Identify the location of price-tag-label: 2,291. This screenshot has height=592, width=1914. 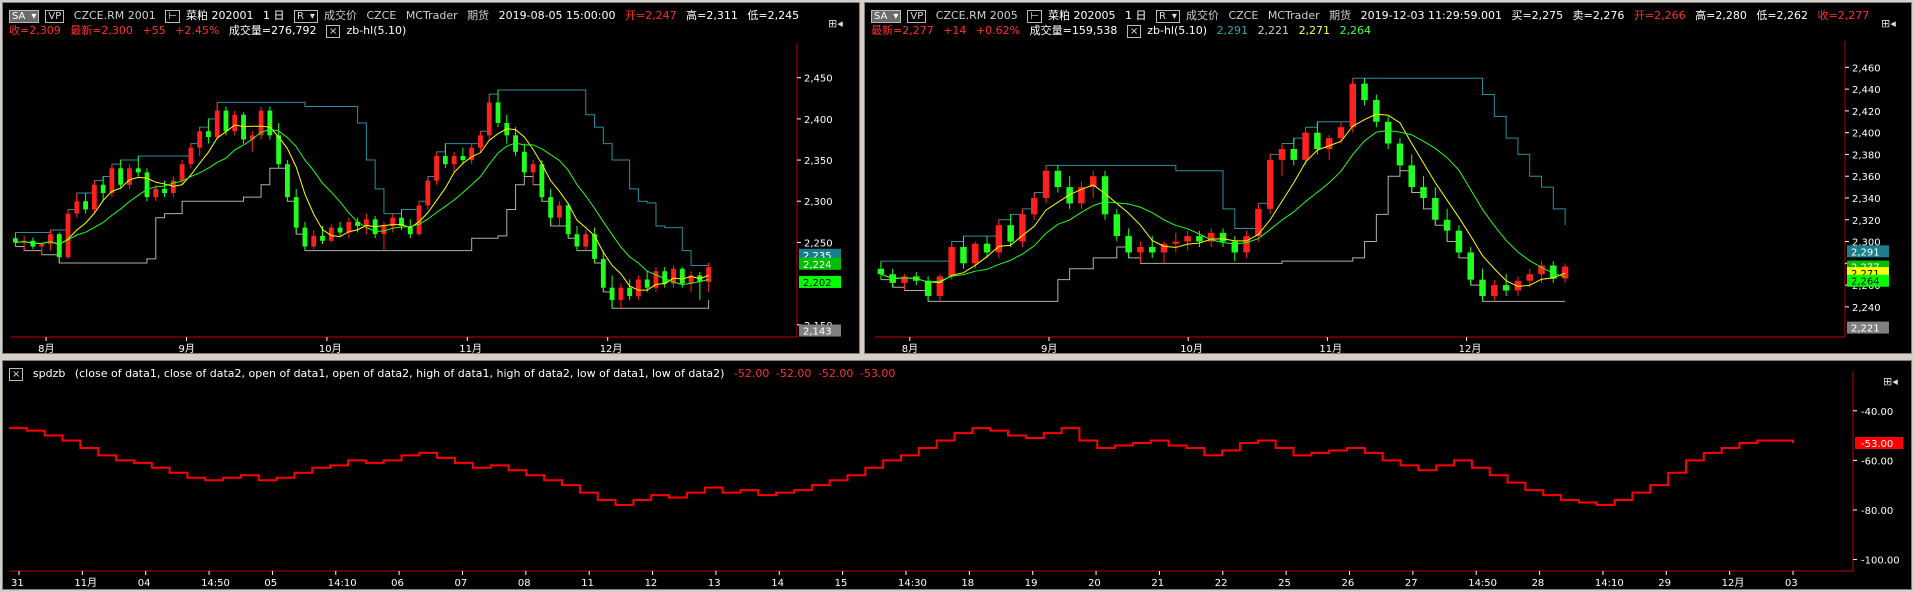
(1865, 252).